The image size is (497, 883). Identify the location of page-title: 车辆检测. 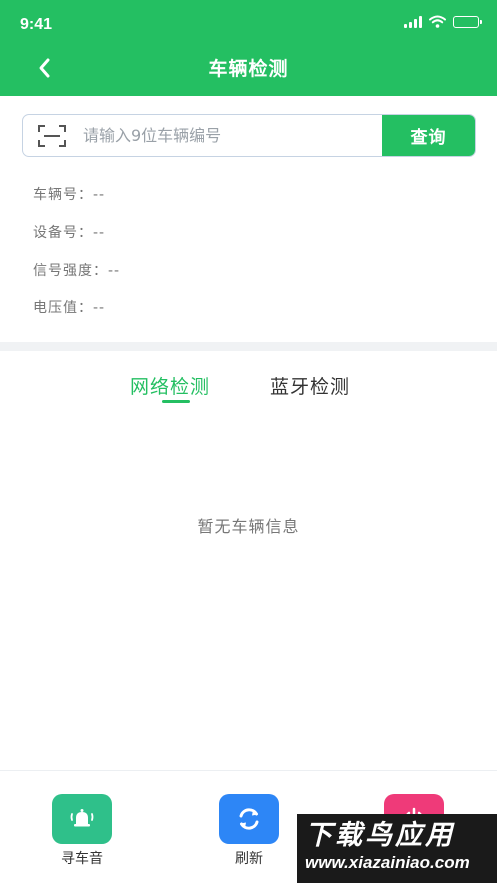
(248, 69).